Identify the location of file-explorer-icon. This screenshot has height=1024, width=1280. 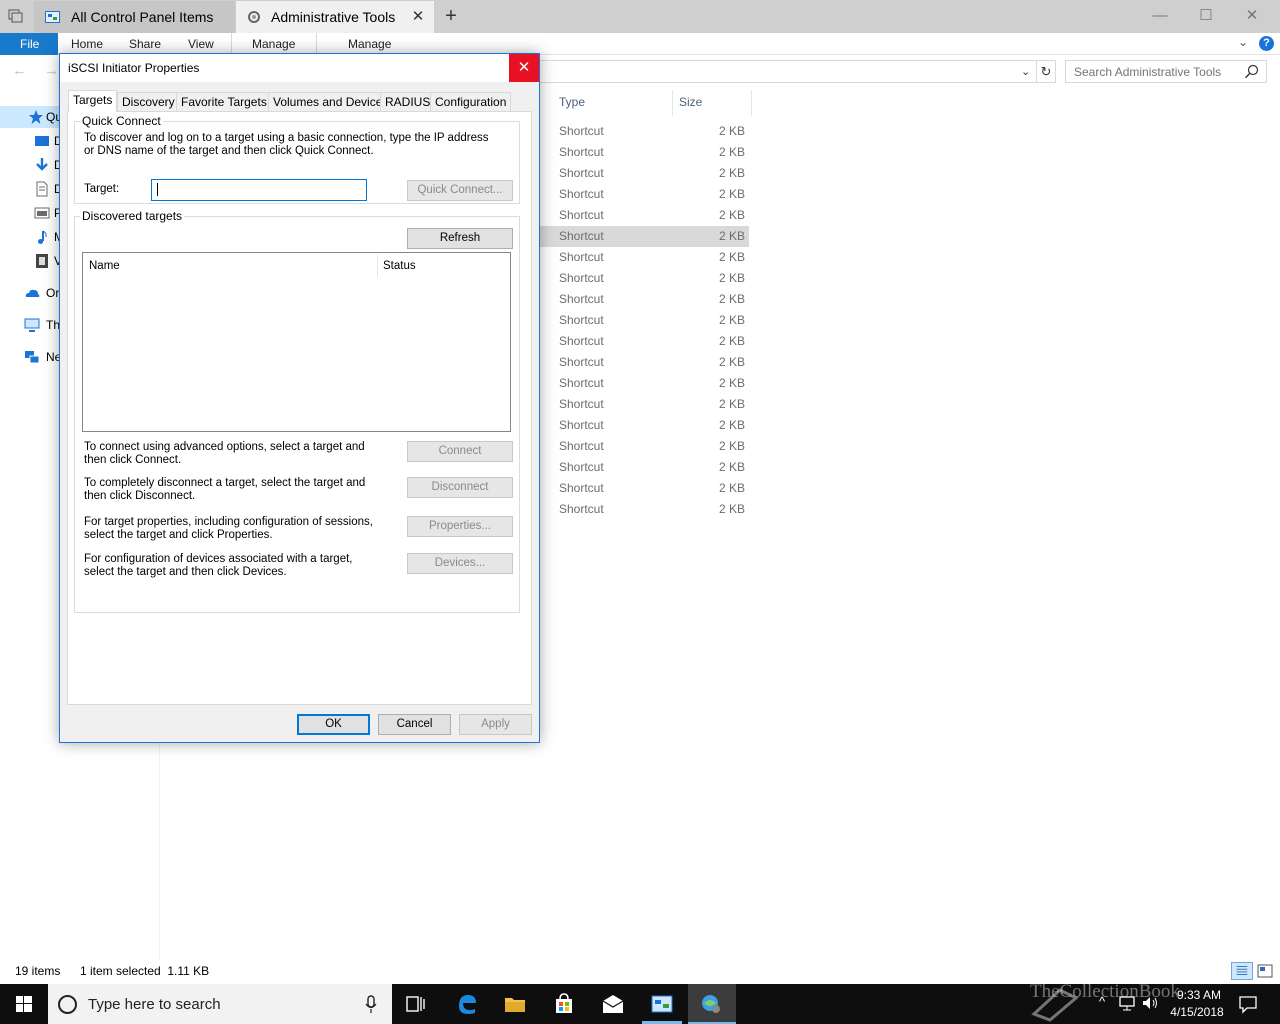
(515, 1004).